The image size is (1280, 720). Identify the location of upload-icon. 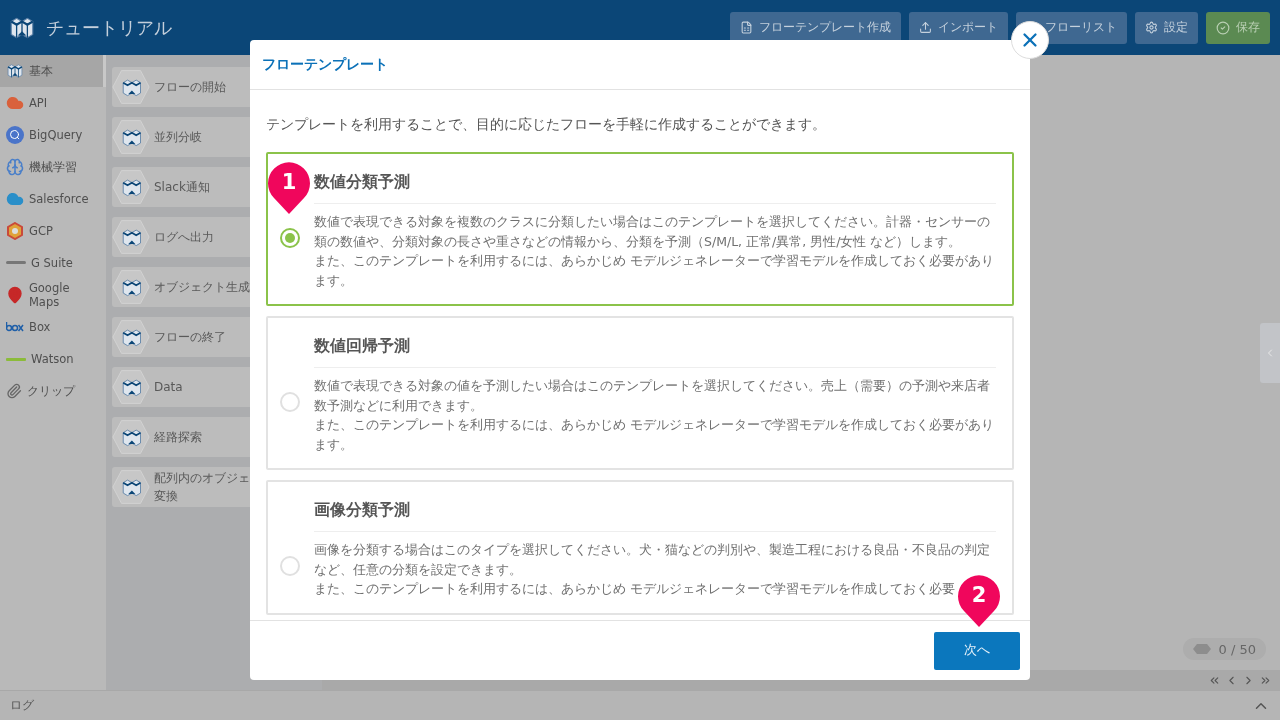
(925, 27).